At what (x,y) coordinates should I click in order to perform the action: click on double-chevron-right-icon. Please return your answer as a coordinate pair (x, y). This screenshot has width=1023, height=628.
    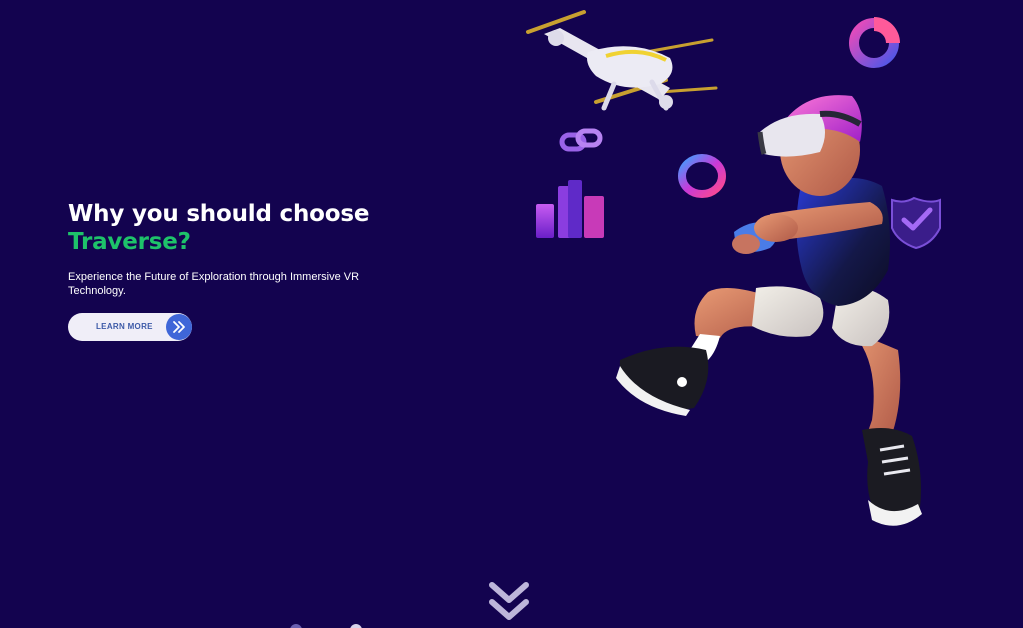
    Looking at the image, I should click on (179, 327).